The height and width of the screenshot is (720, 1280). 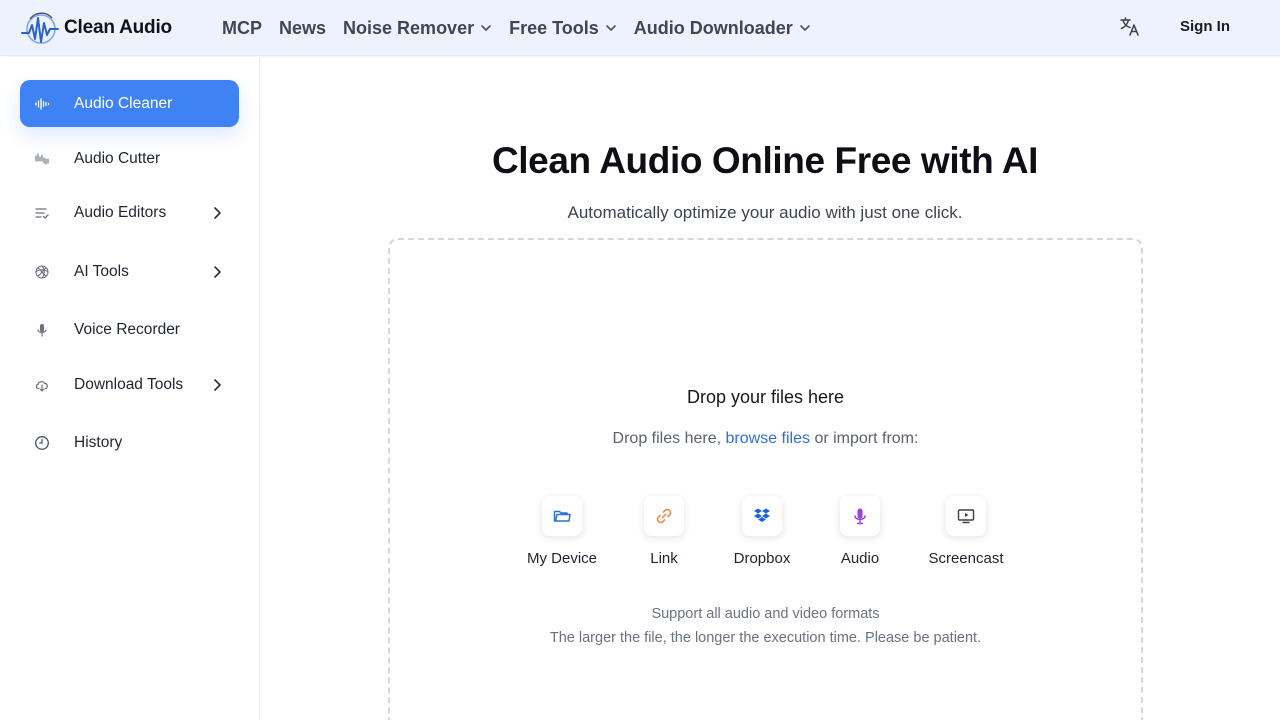 What do you see at coordinates (860, 558) in the screenshot?
I see `import-source-label: Audio` at bounding box center [860, 558].